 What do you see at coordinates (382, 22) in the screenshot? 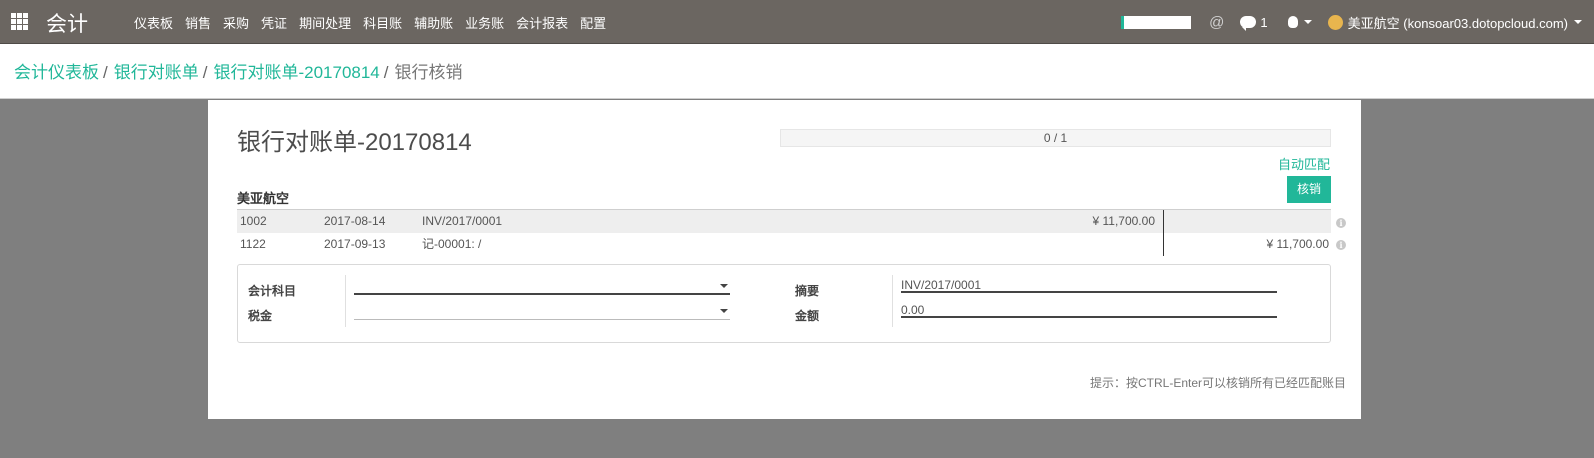
I see `menu-item-account-ledger: 科目账` at bounding box center [382, 22].